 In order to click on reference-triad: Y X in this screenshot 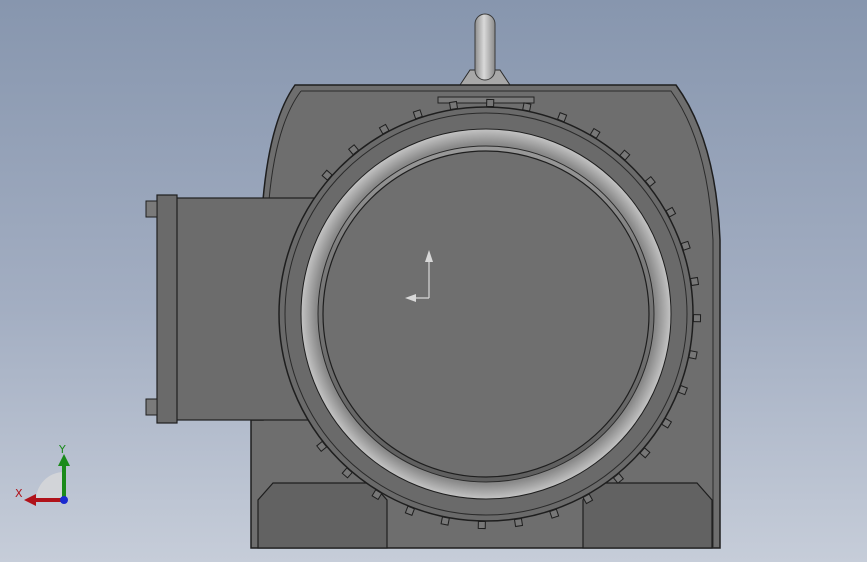, I will do `click(42, 474)`.